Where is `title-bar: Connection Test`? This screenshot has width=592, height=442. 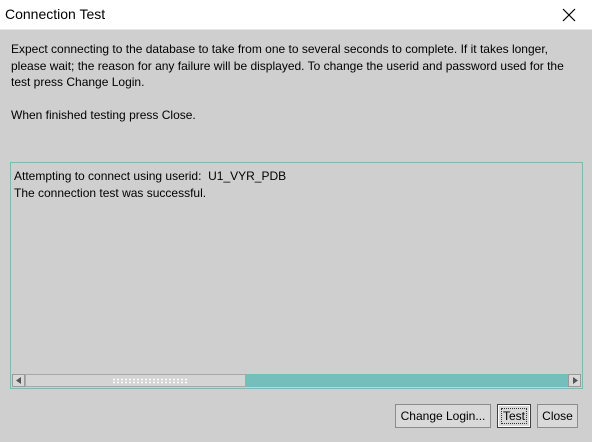 title-bar: Connection Test is located at coordinates (296, 15).